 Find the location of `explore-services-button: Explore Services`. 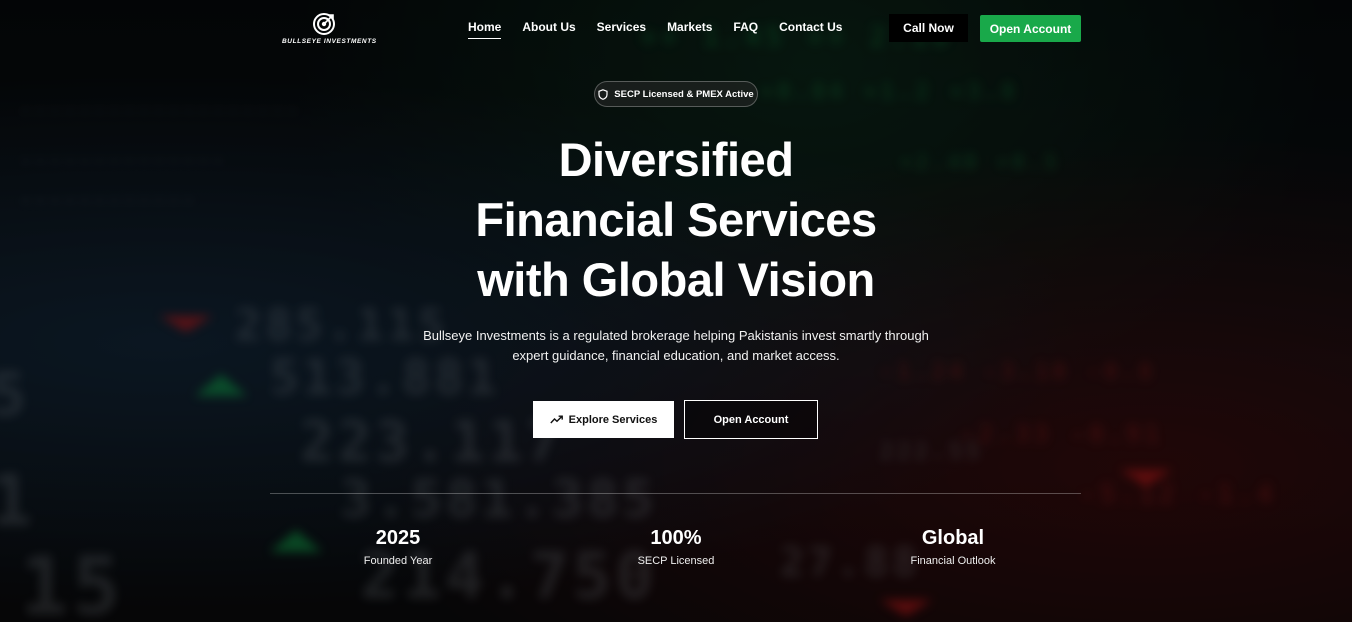

explore-services-button: Explore Services is located at coordinates (603, 419).